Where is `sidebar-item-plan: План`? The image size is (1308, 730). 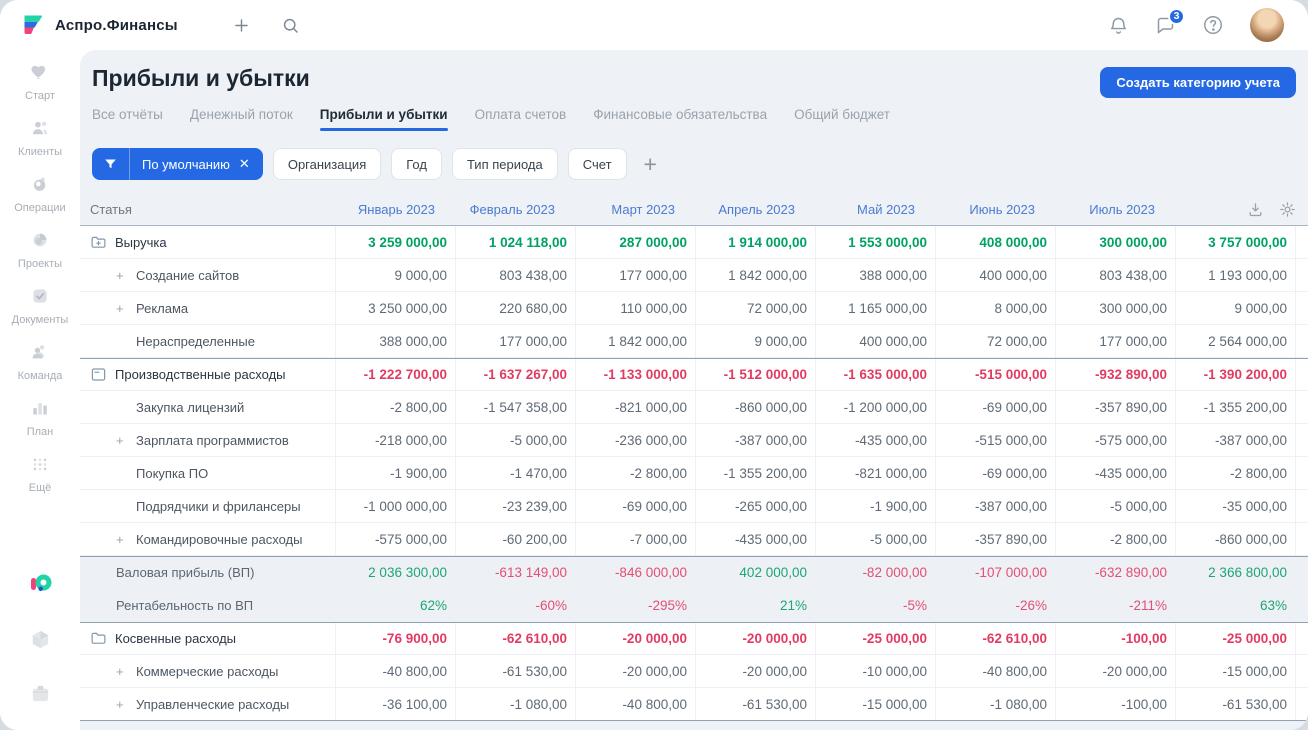 sidebar-item-plan: План is located at coordinates (40, 418).